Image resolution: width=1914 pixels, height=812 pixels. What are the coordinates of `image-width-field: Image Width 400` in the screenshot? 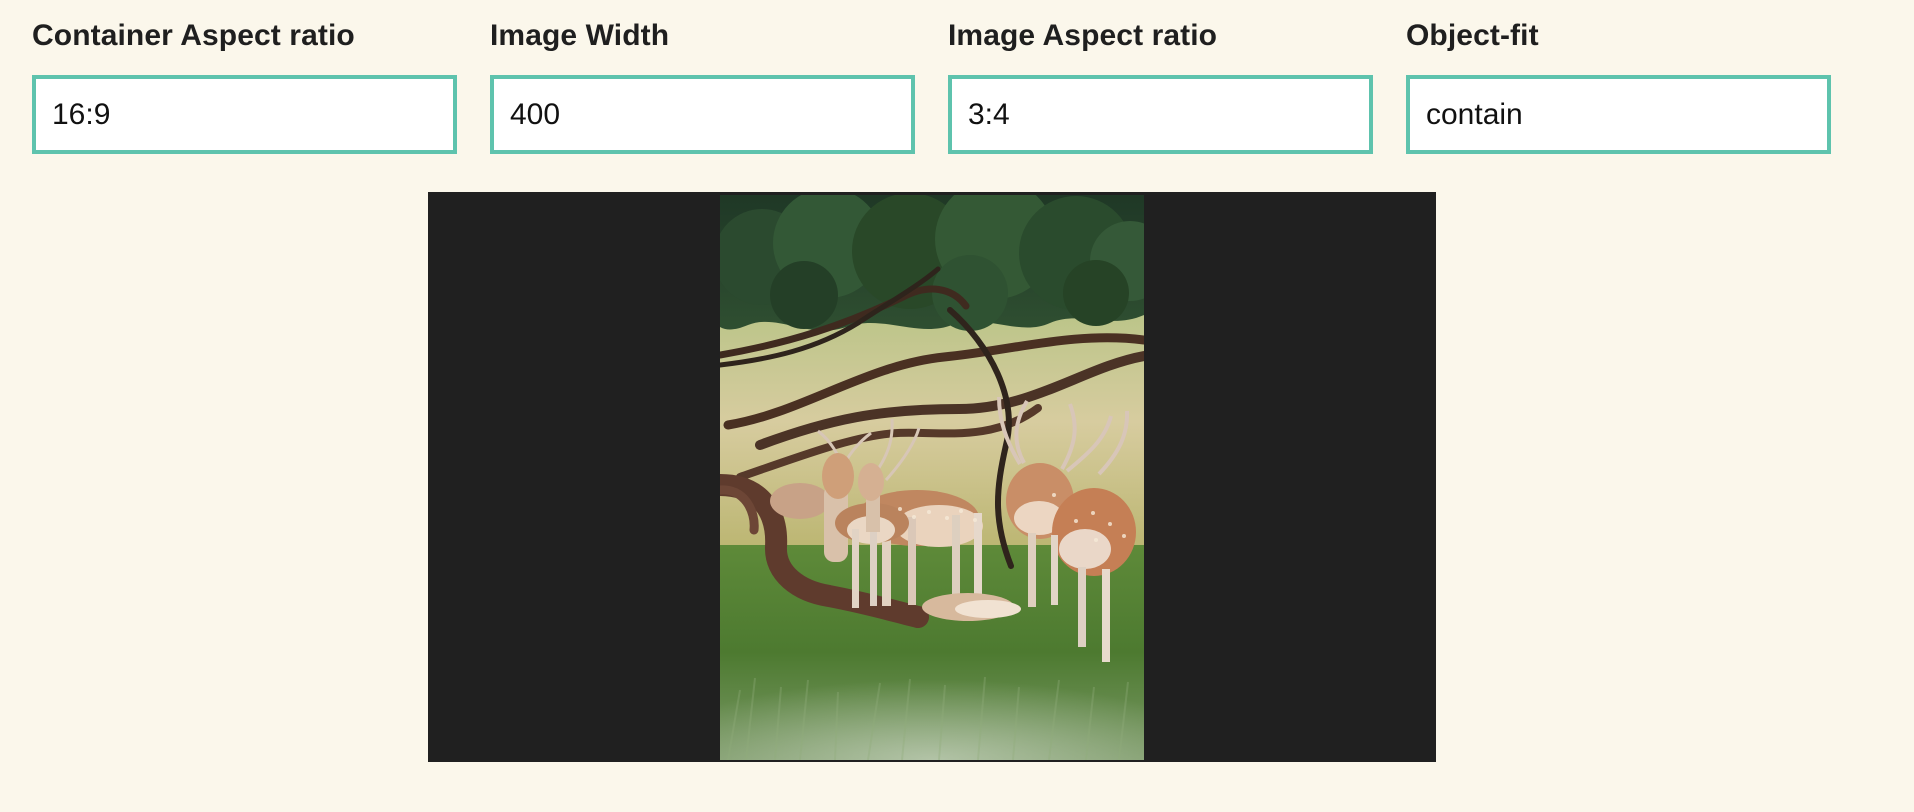 It's located at (702, 86).